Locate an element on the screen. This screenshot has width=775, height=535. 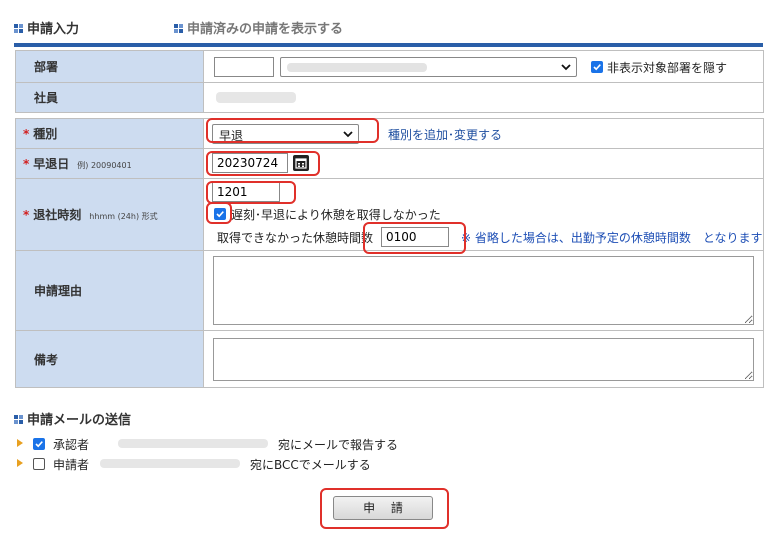
department-cell: 非表示対象部署を隠す is located at coordinates (483, 66).